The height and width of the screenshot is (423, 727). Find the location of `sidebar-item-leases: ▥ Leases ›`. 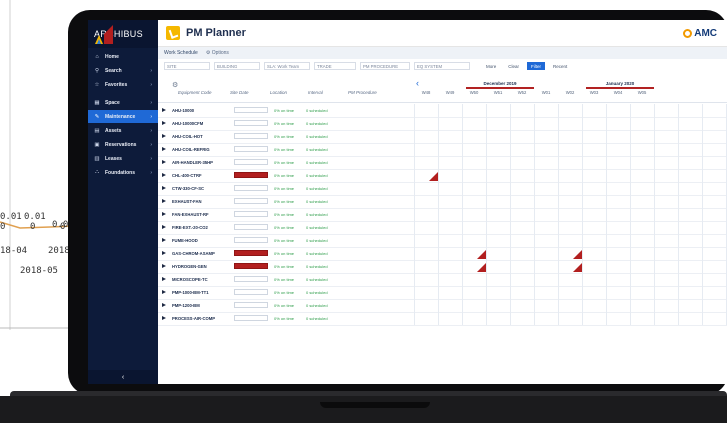

sidebar-item-leases: ▥ Leases › is located at coordinates (123, 158).